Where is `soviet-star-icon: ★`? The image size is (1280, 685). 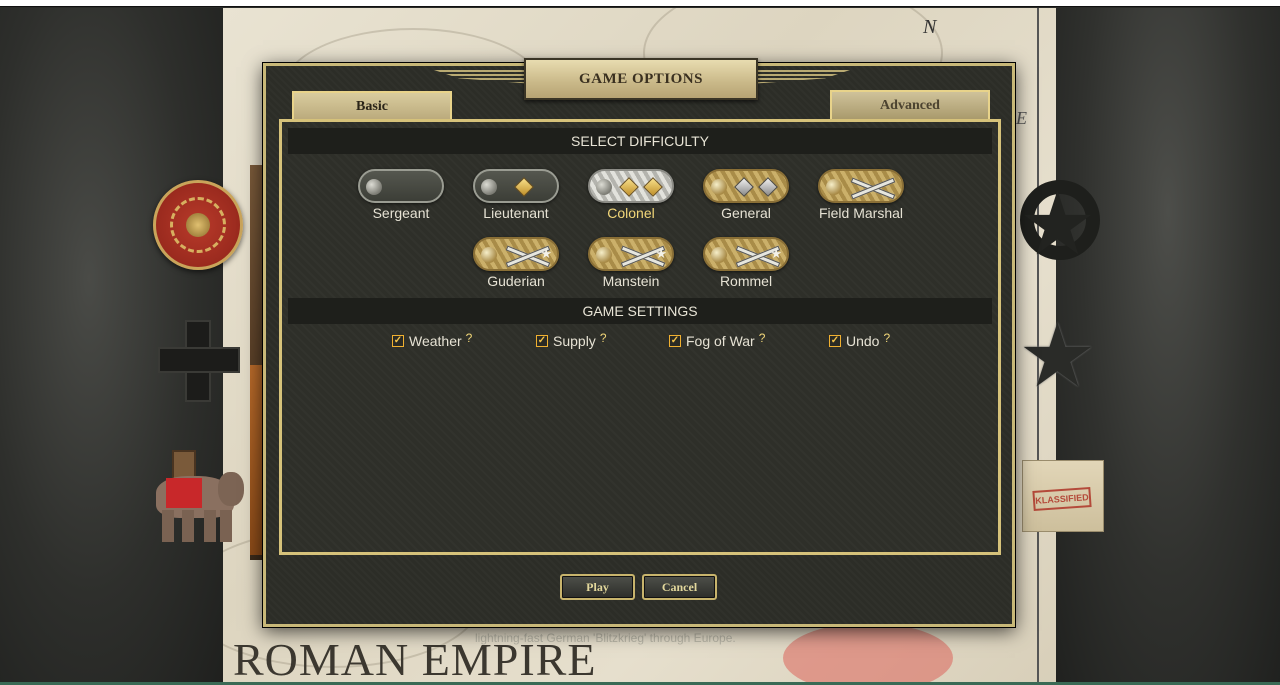
soviet-star-icon: ★ is located at coordinates (1057, 356).